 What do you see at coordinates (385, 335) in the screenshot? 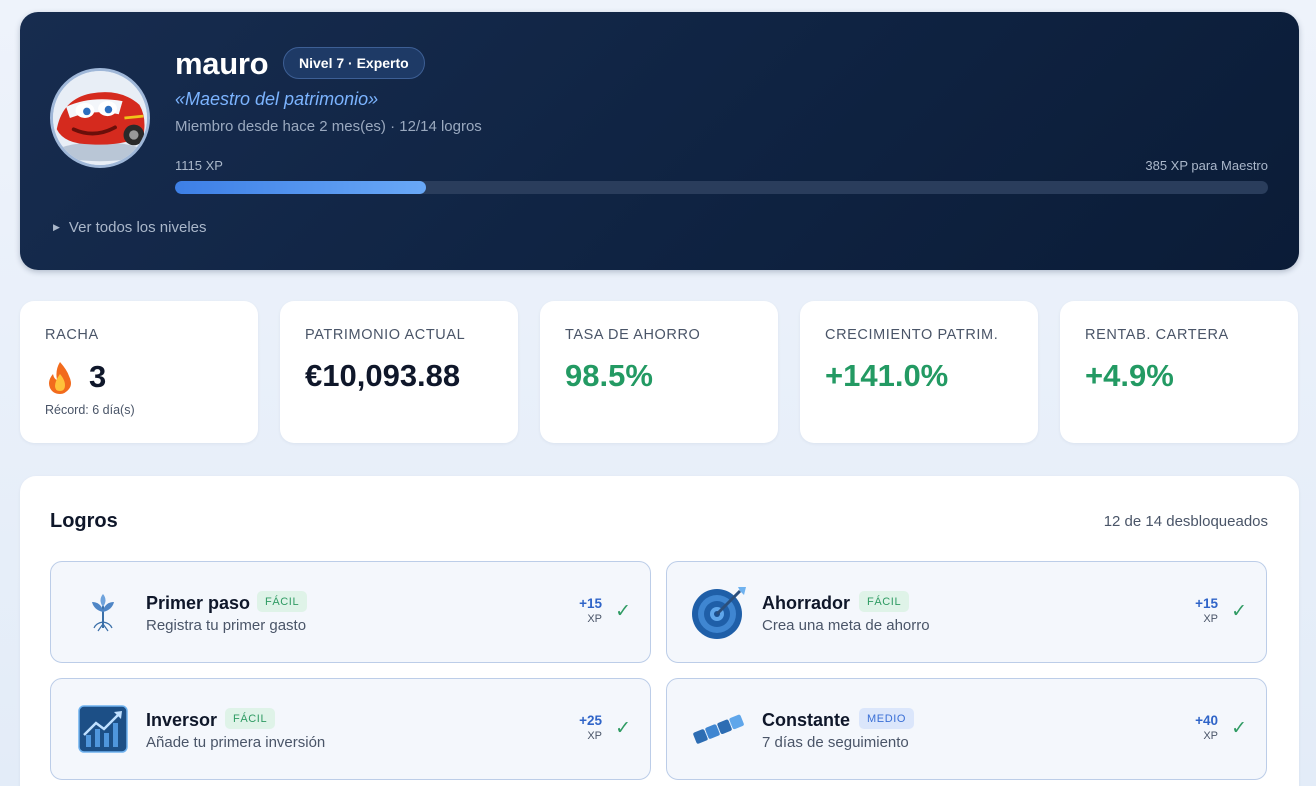
I see `stat-label: PATRIMONIO ACTUAL` at bounding box center [385, 335].